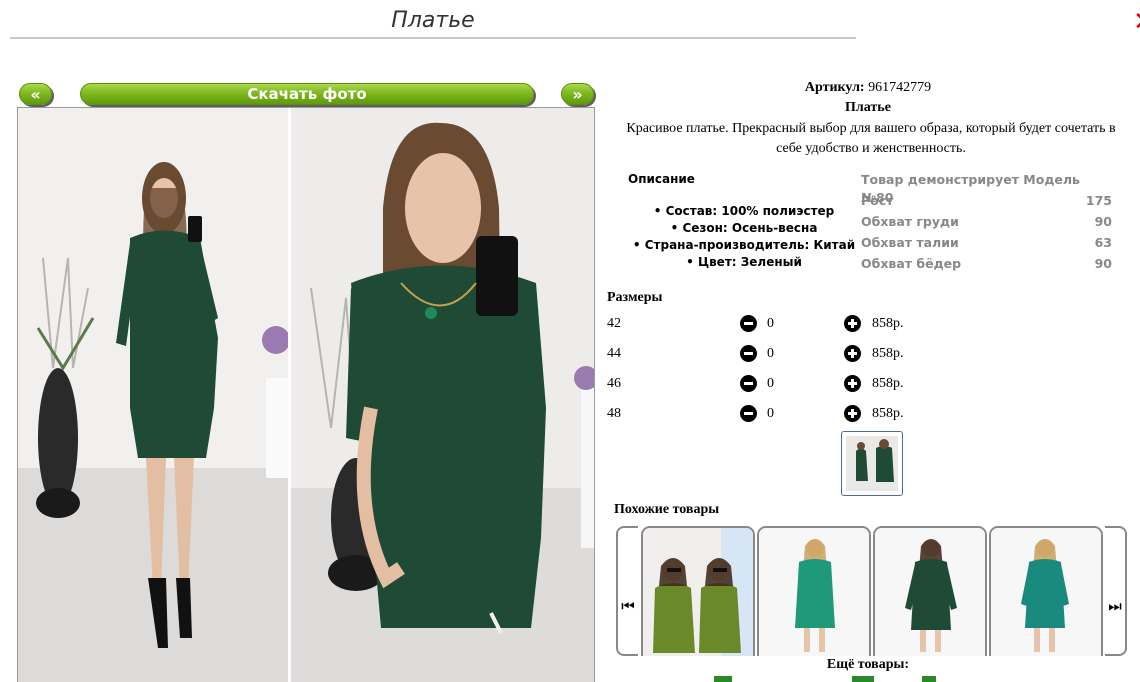 This screenshot has width=1140, height=682. Describe the element at coordinates (614, 383) in the screenshot. I see `size-label: 46` at that location.